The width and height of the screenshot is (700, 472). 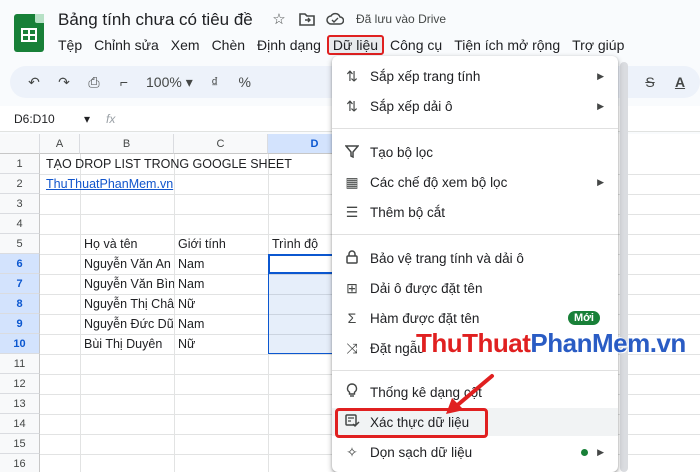 I want to click on sort-icon: ⇅, so click(x=352, y=75).